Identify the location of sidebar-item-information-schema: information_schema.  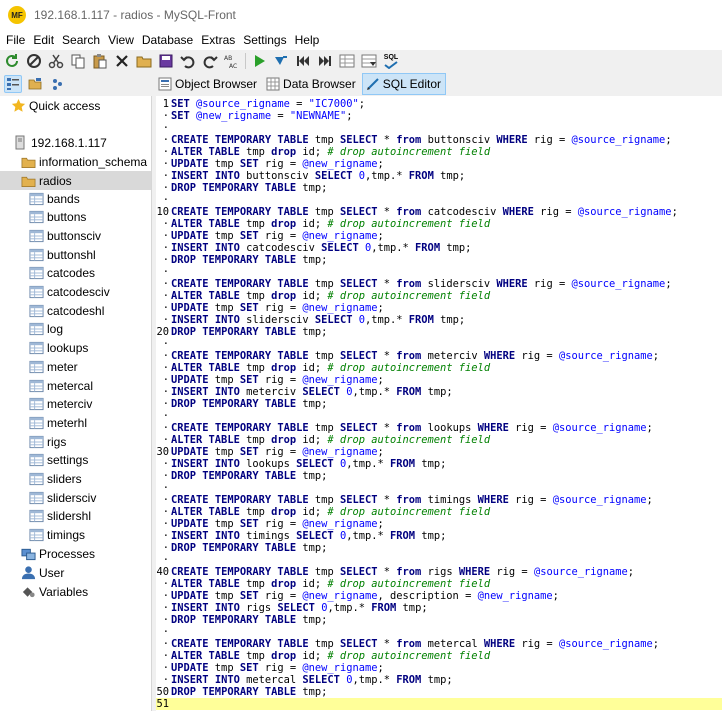
(75, 161).